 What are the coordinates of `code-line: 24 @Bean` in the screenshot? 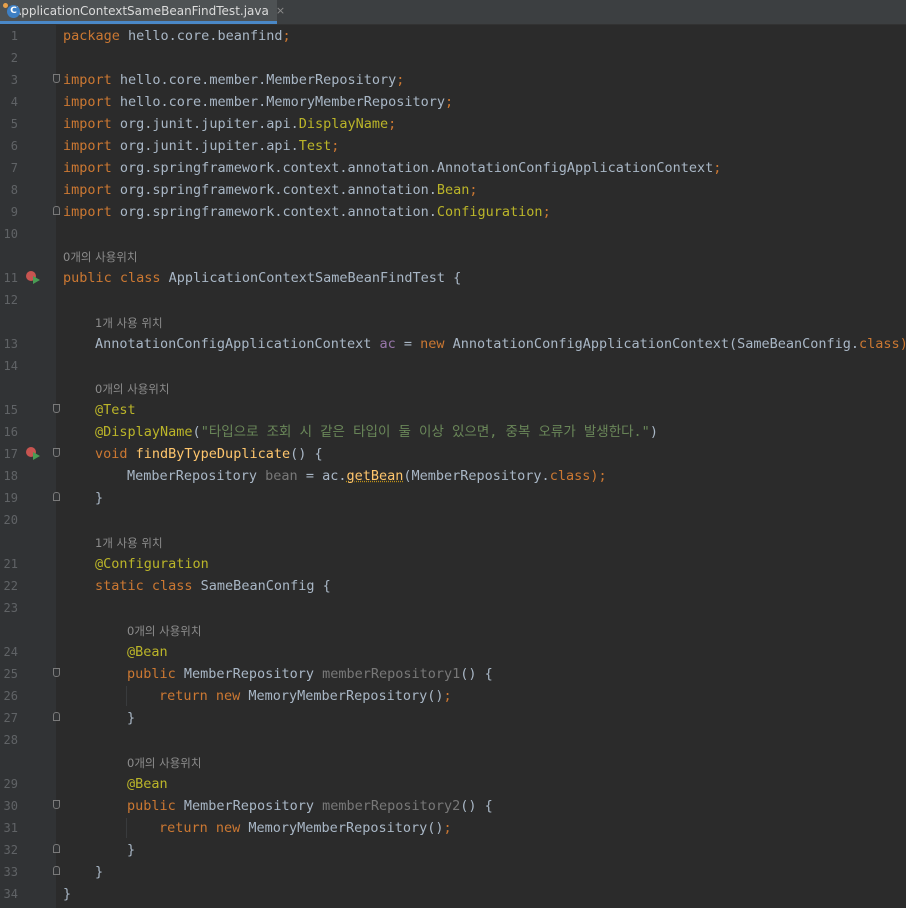 It's located at (453, 652).